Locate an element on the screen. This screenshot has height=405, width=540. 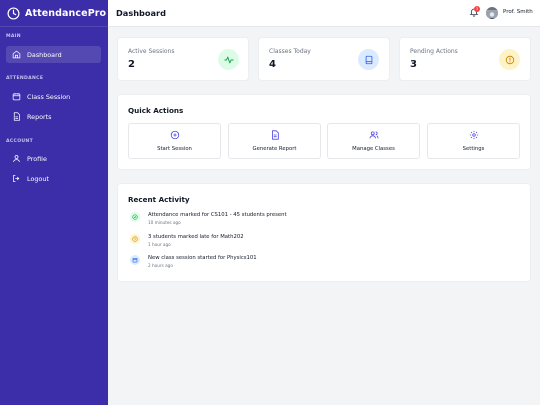
users-icon is located at coordinates (374, 135).